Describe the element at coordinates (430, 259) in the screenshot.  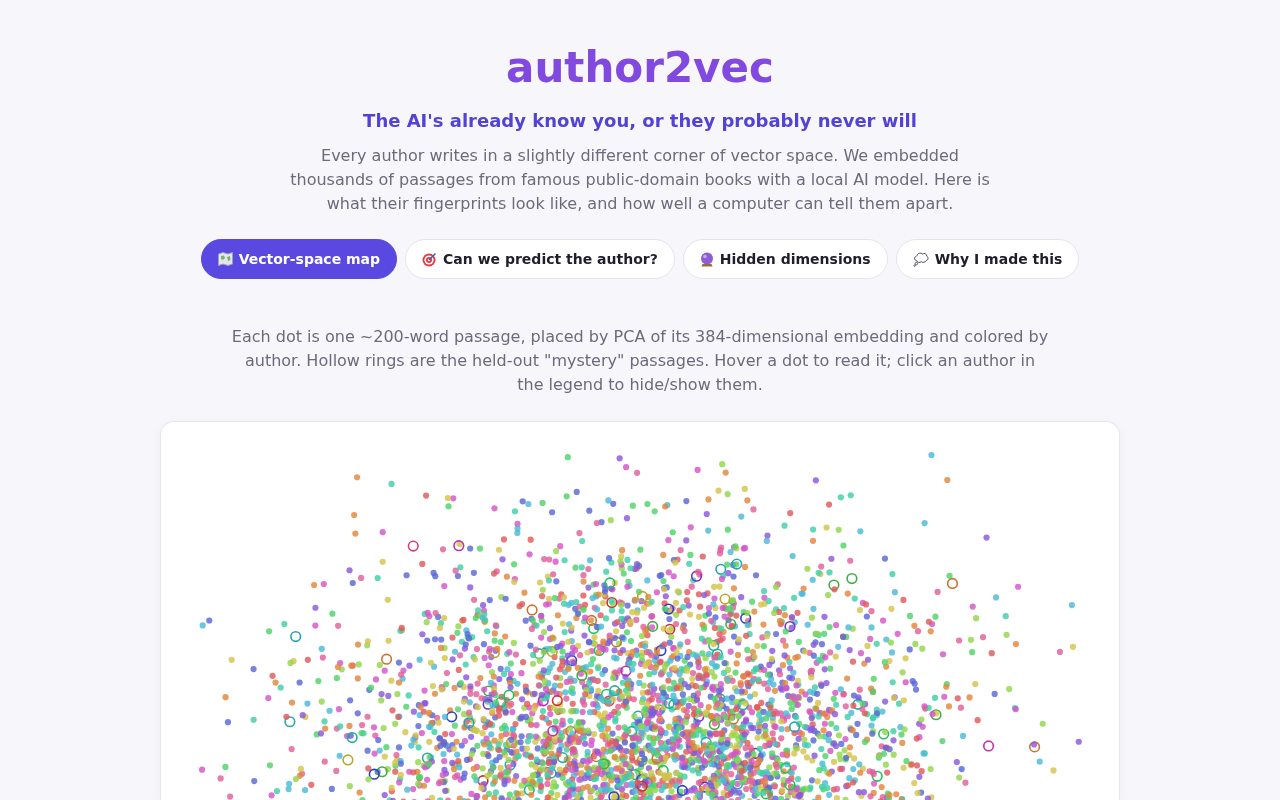
I see `target-icon` at that location.